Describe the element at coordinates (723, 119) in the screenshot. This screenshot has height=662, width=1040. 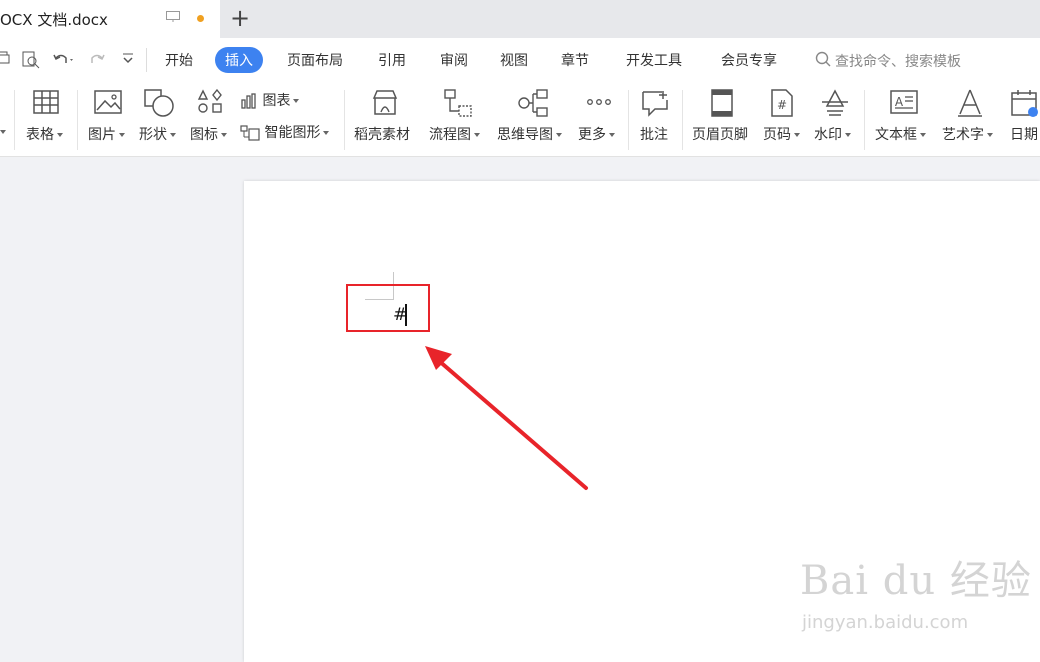
I see `header-footer-button: 页眉页脚` at that location.